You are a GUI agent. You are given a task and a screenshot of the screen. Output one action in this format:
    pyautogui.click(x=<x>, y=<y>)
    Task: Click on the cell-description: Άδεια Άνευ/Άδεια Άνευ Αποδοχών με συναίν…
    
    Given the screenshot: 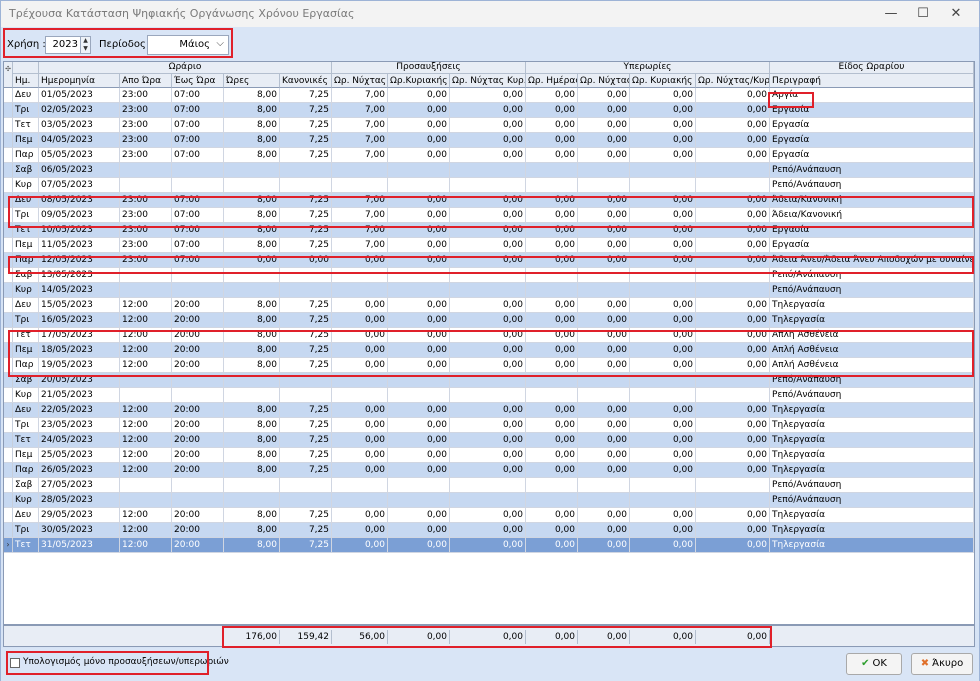 What is the action you would take?
    pyautogui.click(x=872, y=260)
    